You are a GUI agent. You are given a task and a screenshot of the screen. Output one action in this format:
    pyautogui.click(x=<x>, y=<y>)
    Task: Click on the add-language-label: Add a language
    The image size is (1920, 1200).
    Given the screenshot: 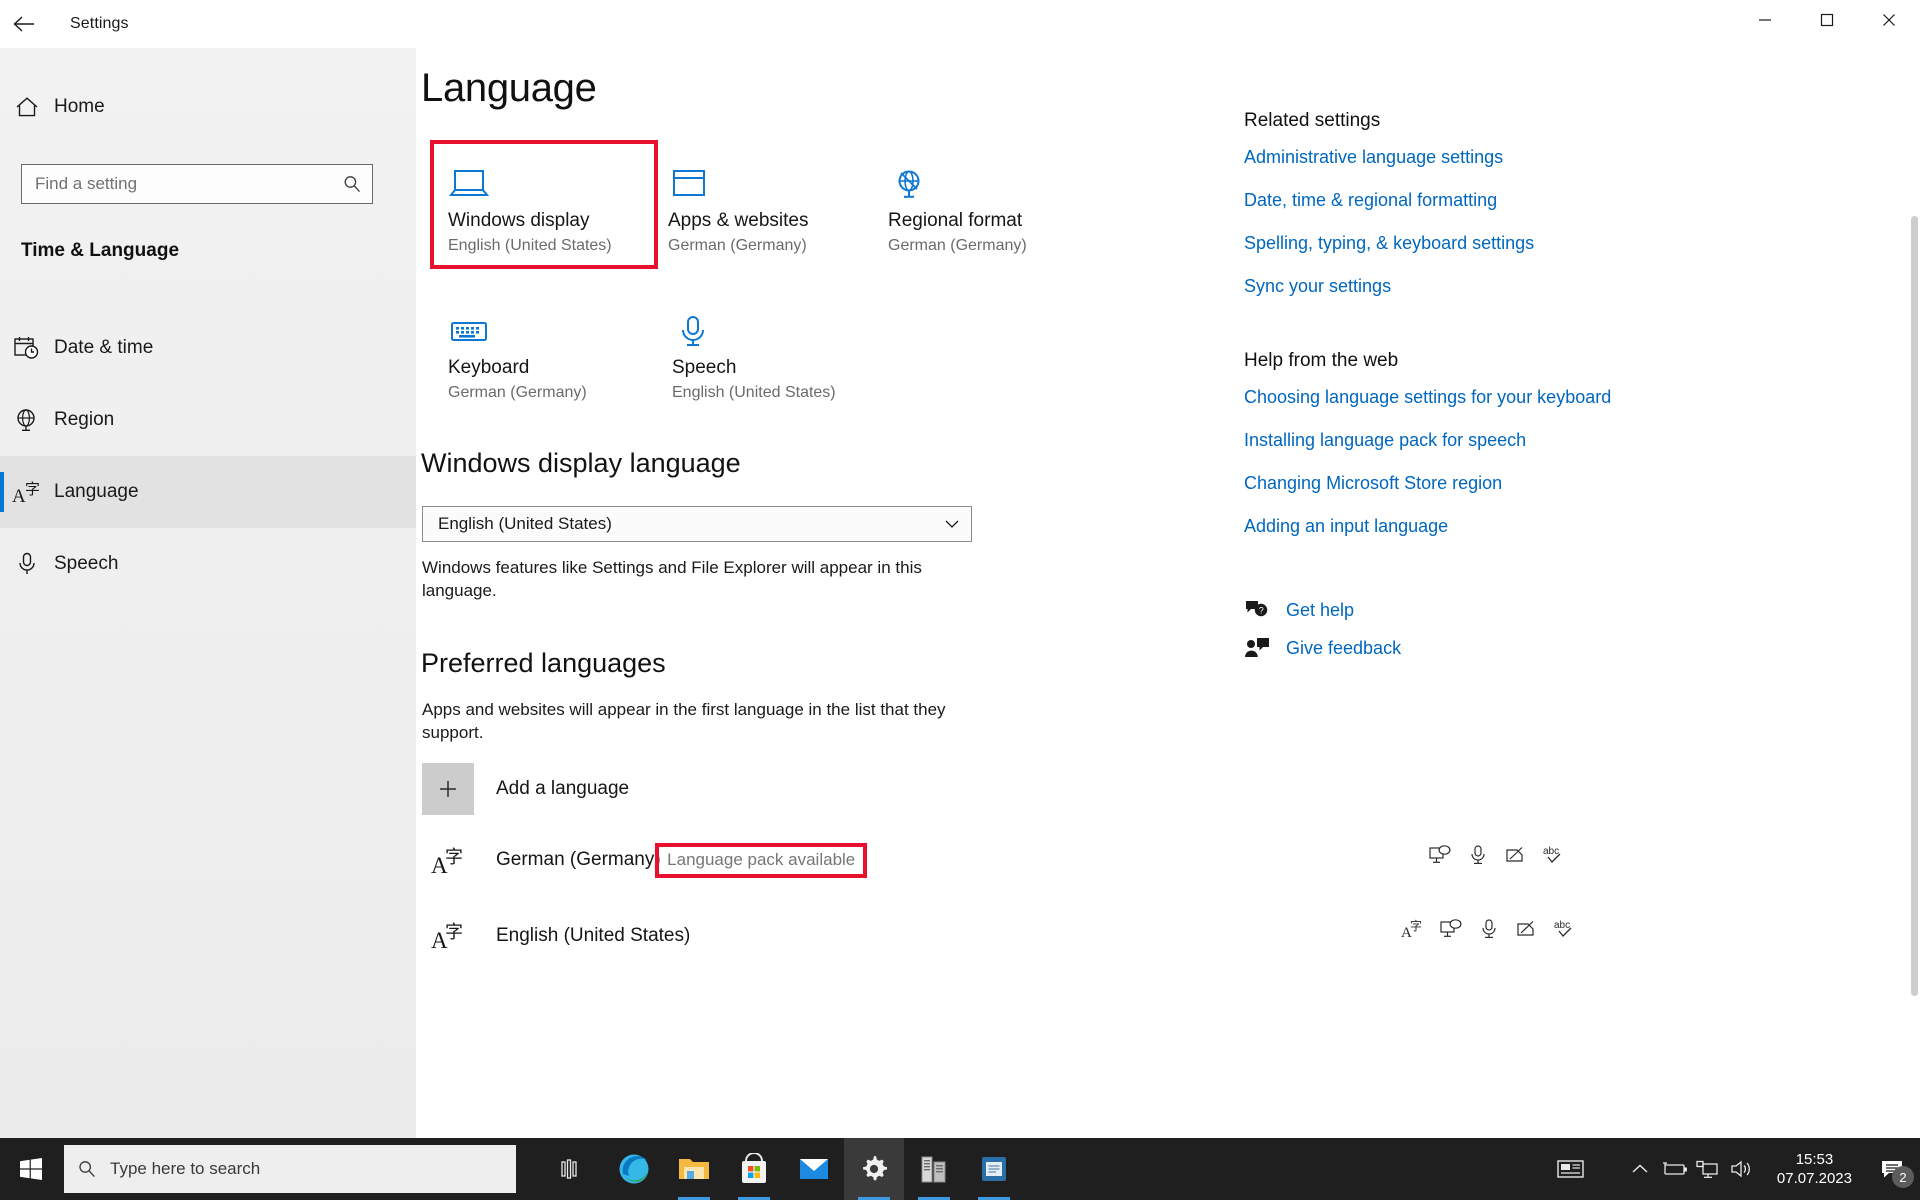 What is the action you would take?
    pyautogui.click(x=563, y=788)
    